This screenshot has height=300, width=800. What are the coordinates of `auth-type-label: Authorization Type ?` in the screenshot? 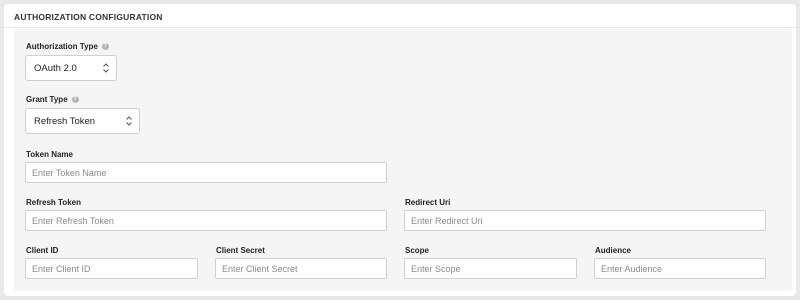 It's located at (67, 46).